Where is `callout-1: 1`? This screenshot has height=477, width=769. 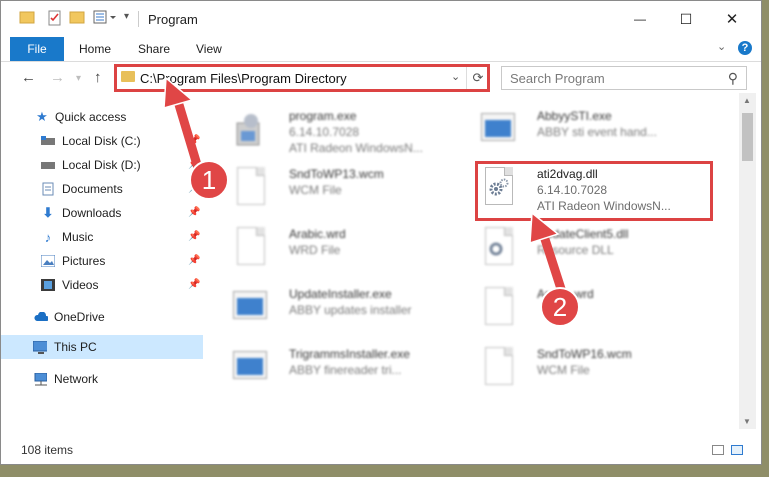 callout-1: 1 is located at coordinates (209, 180).